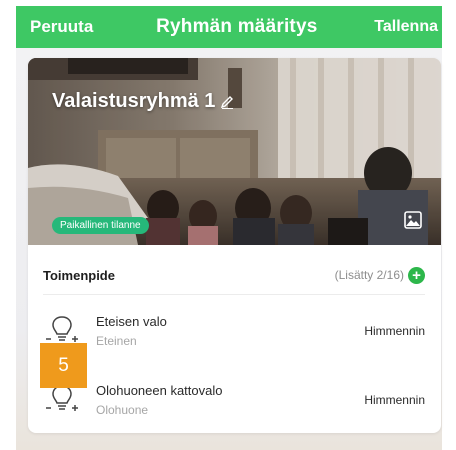  Describe the element at coordinates (413, 220) in the screenshot. I see `image-icon` at that location.